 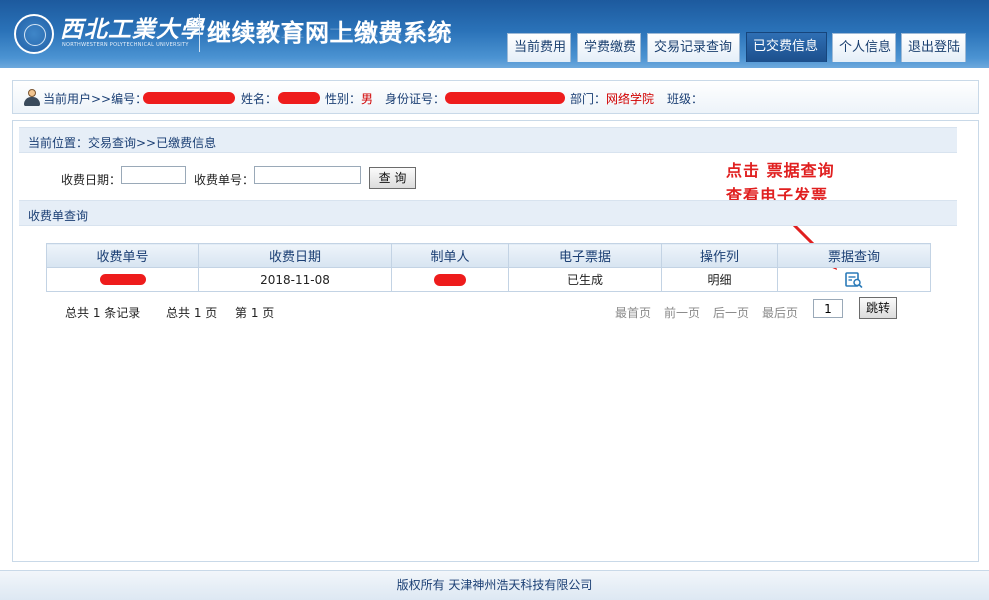 What do you see at coordinates (122, 143) in the screenshot?
I see `breadcrumb: 当前位置：交易查询>>已缴费信息` at bounding box center [122, 143].